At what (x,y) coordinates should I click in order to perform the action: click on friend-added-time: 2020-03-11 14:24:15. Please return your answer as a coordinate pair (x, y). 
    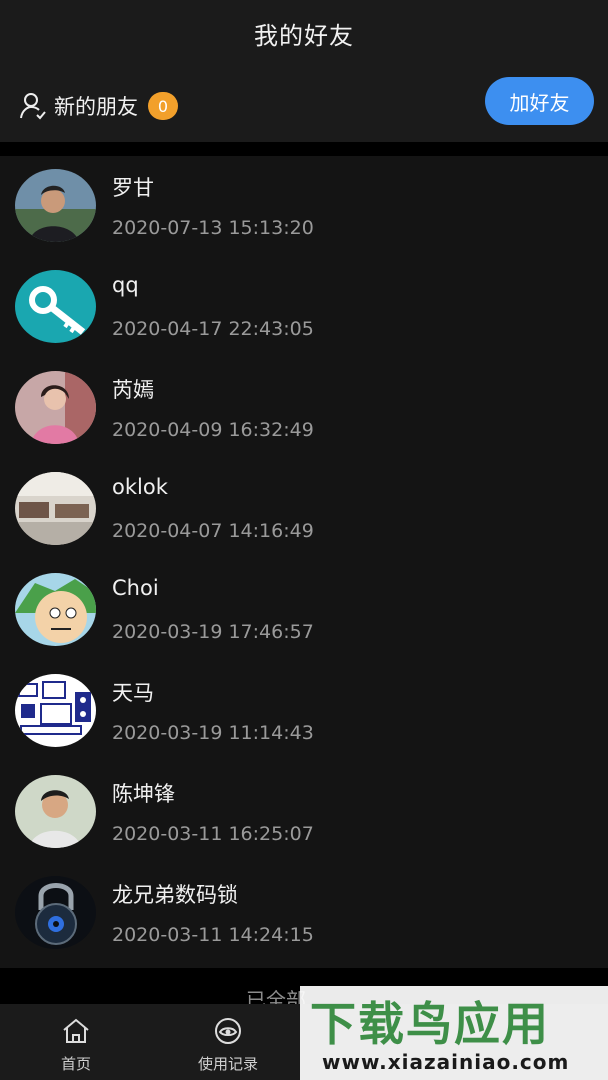
    Looking at the image, I should click on (213, 935).